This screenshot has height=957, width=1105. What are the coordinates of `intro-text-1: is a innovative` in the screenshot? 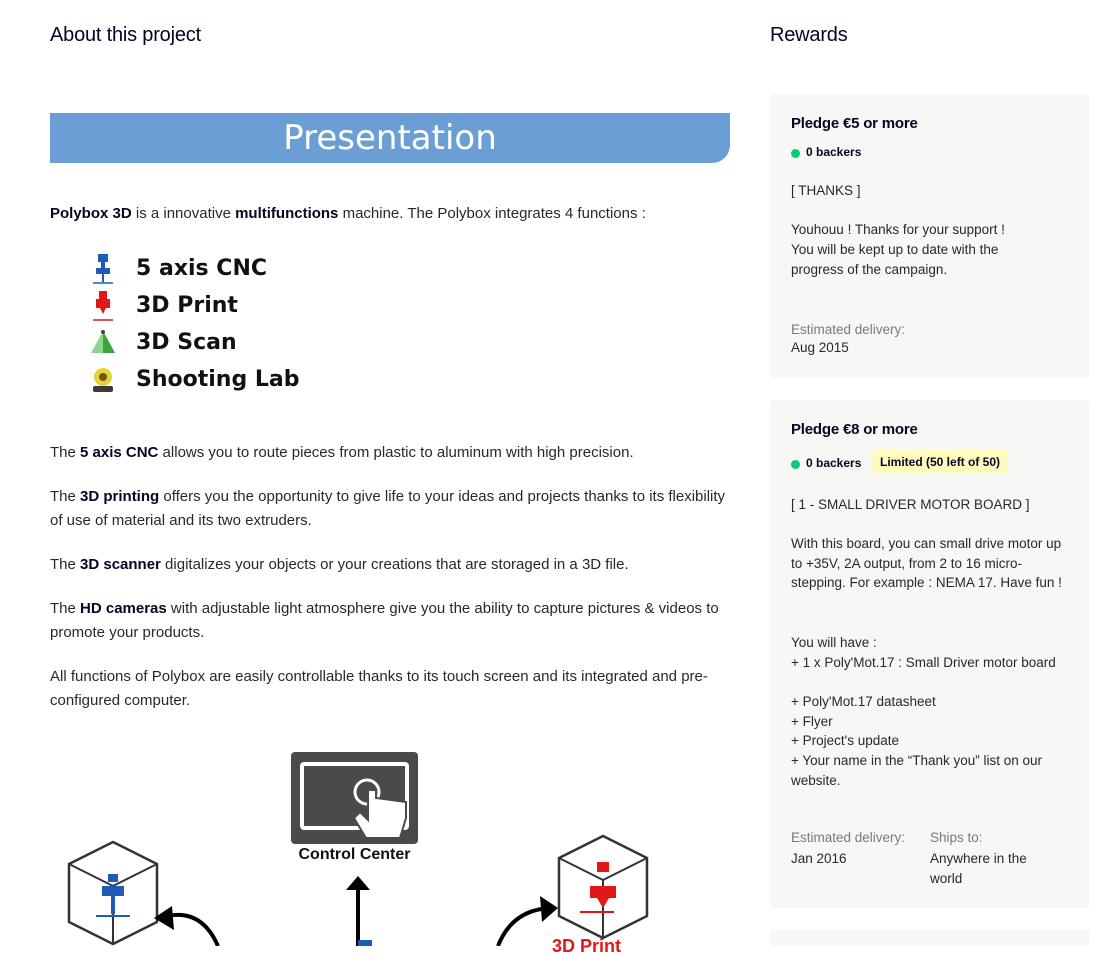 It's located at (183, 213).